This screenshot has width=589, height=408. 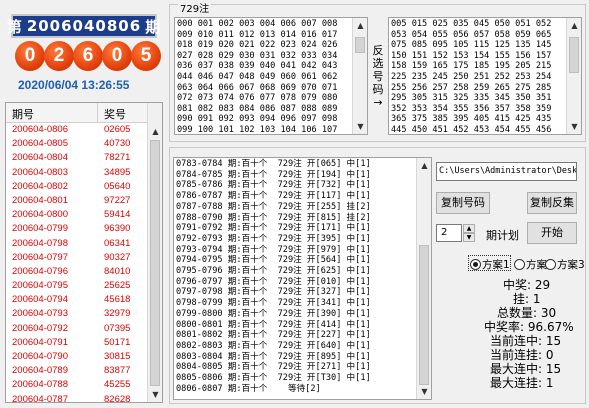 I want to click on row-prize: 02605, so click(x=117, y=129).